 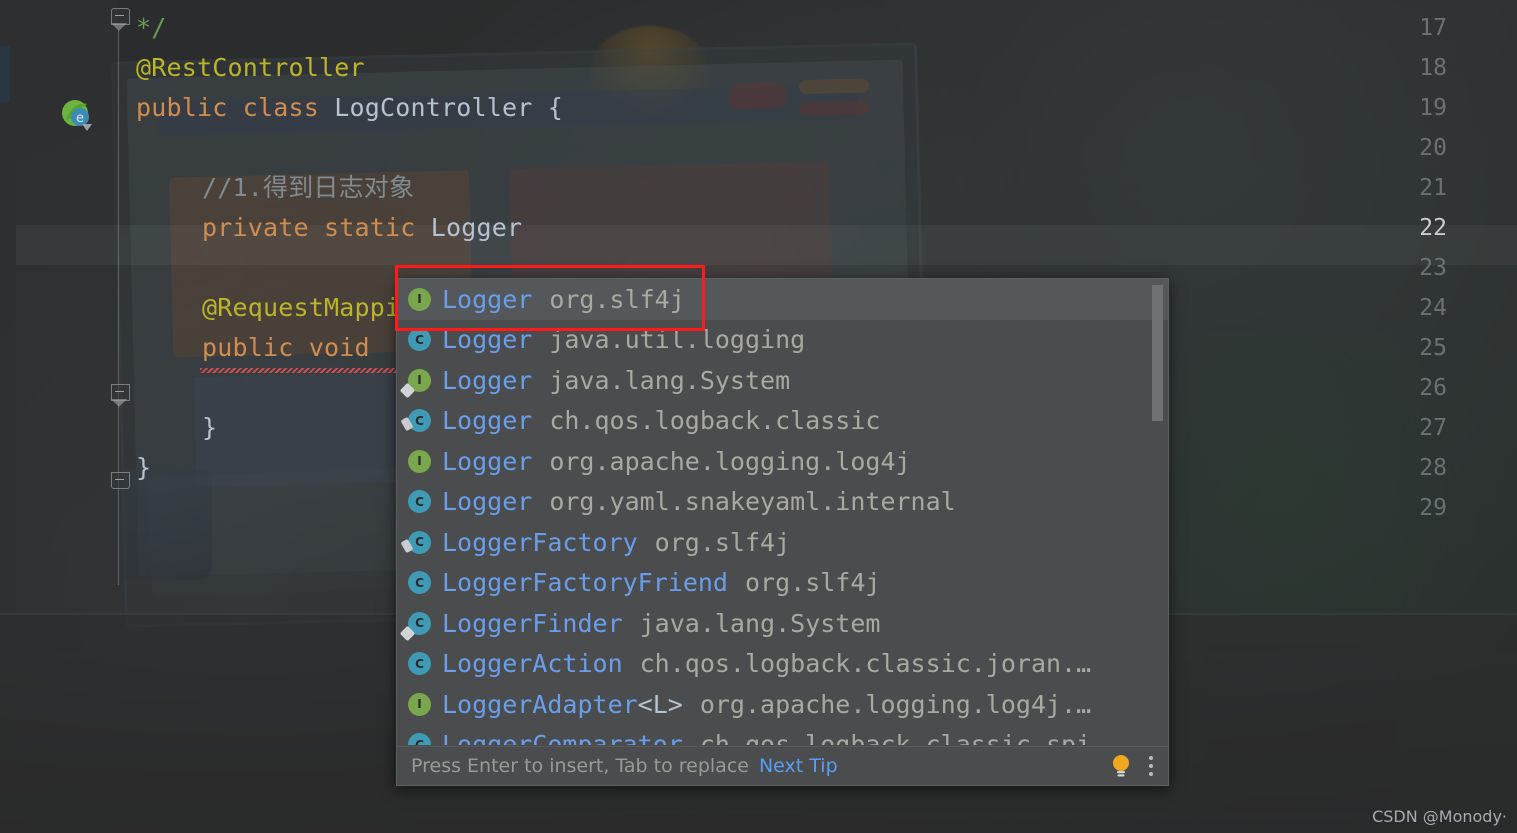 I want to click on completion-item: I Logger org.apache.logging.log4j, so click(x=782, y=461).